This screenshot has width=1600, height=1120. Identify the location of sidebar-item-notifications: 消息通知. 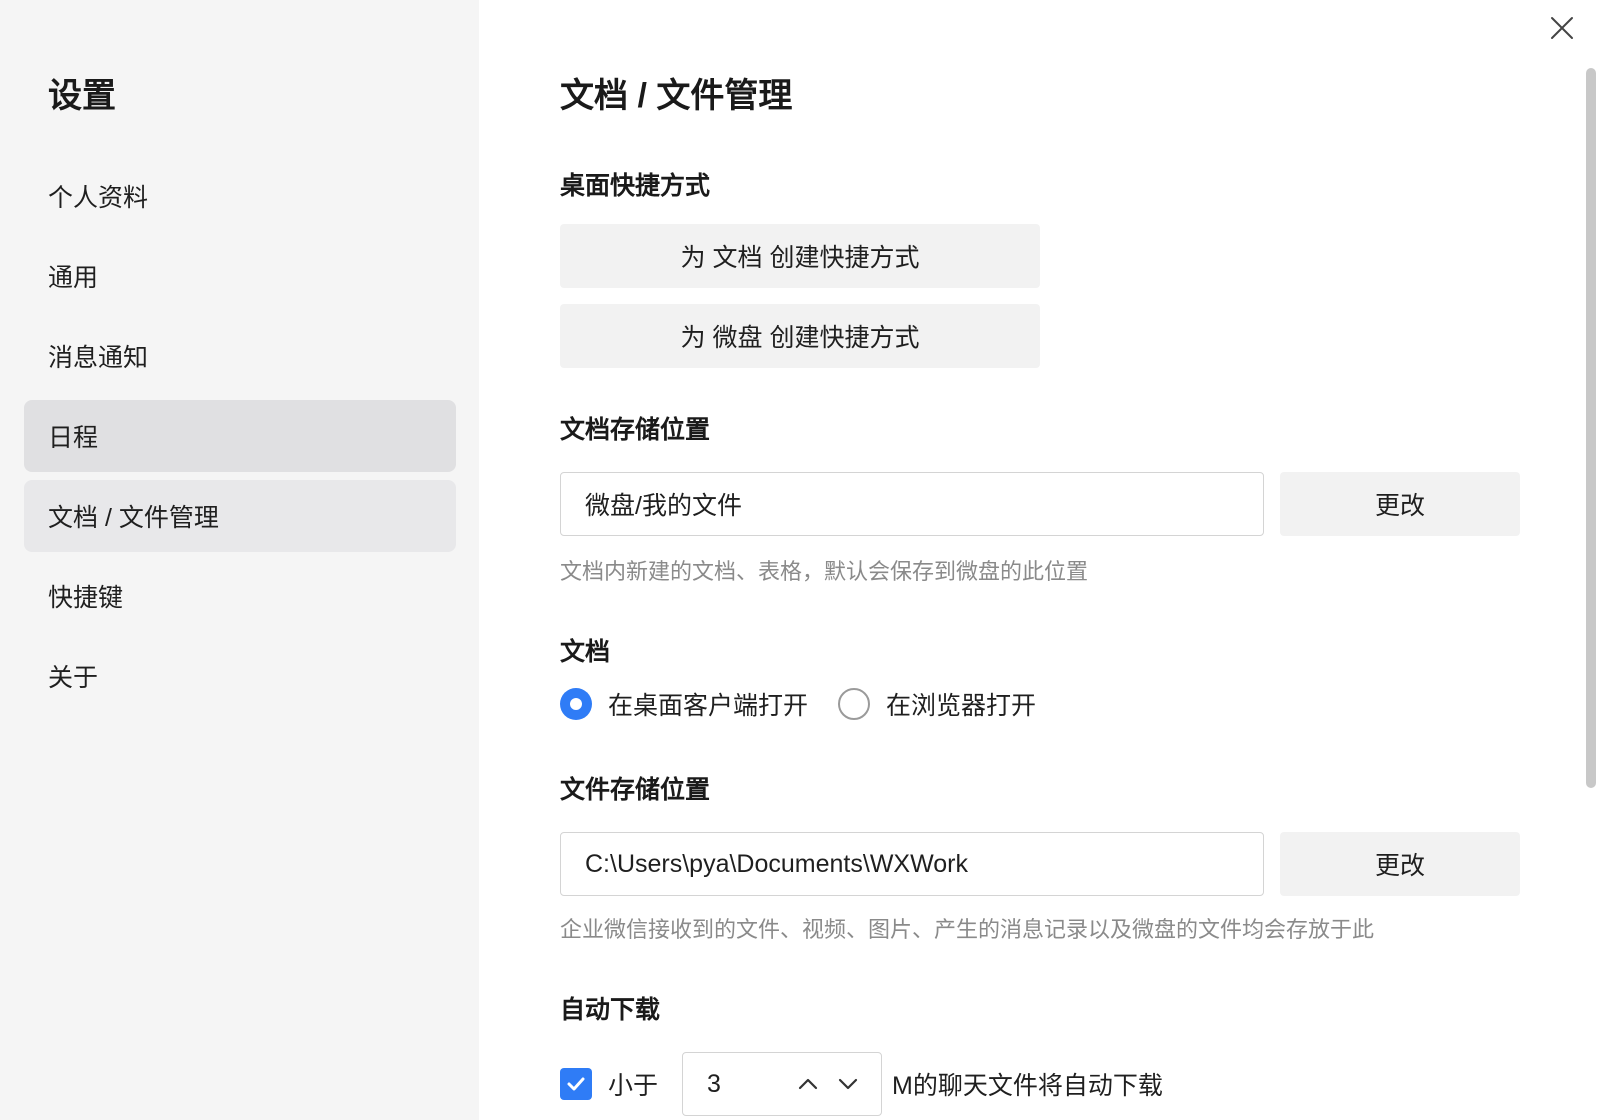
(240, 356).